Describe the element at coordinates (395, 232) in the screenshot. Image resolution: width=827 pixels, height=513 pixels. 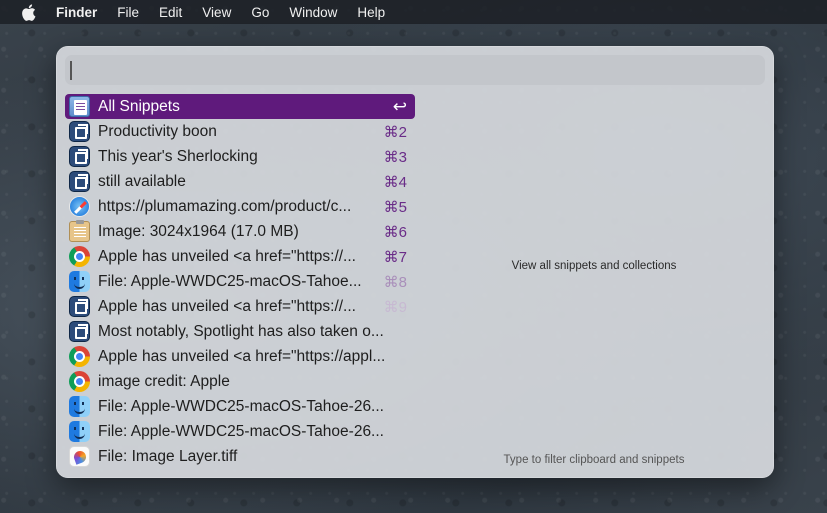
I see `list-item-shortcut: ⌘6` at that location.